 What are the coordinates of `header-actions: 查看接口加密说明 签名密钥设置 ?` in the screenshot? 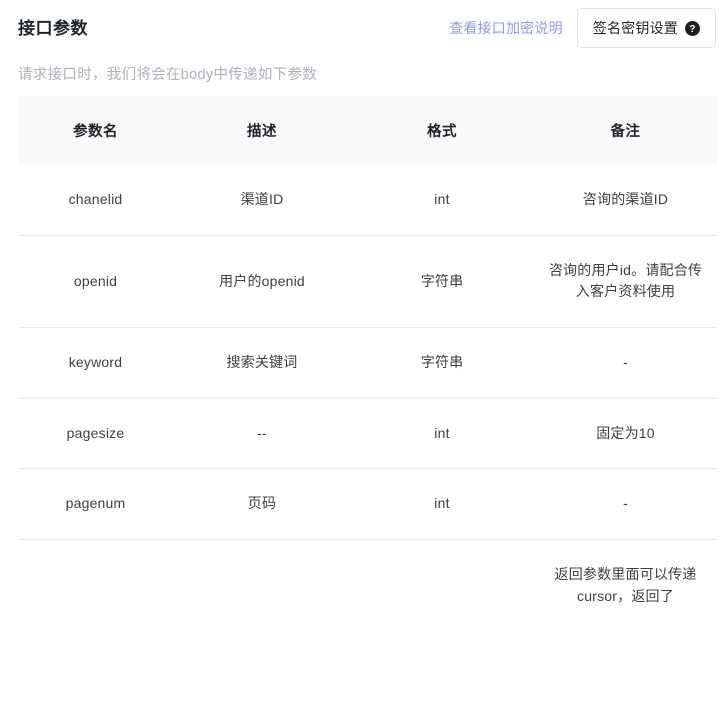 It's located at (582, 28).